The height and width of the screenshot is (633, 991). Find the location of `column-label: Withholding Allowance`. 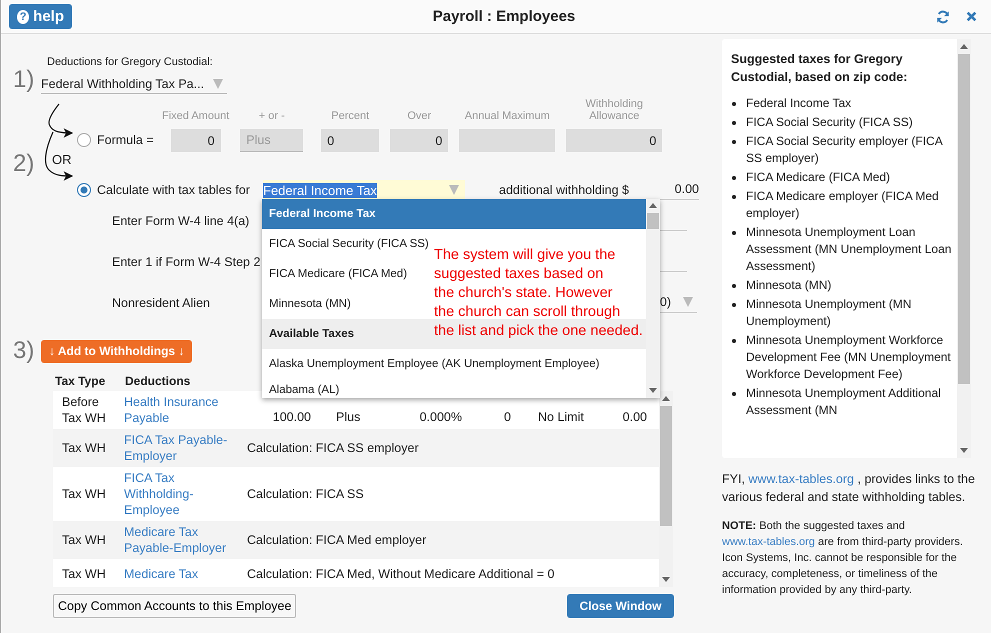

column-label: Withholding Allowance is located at coordinates (614, 110).